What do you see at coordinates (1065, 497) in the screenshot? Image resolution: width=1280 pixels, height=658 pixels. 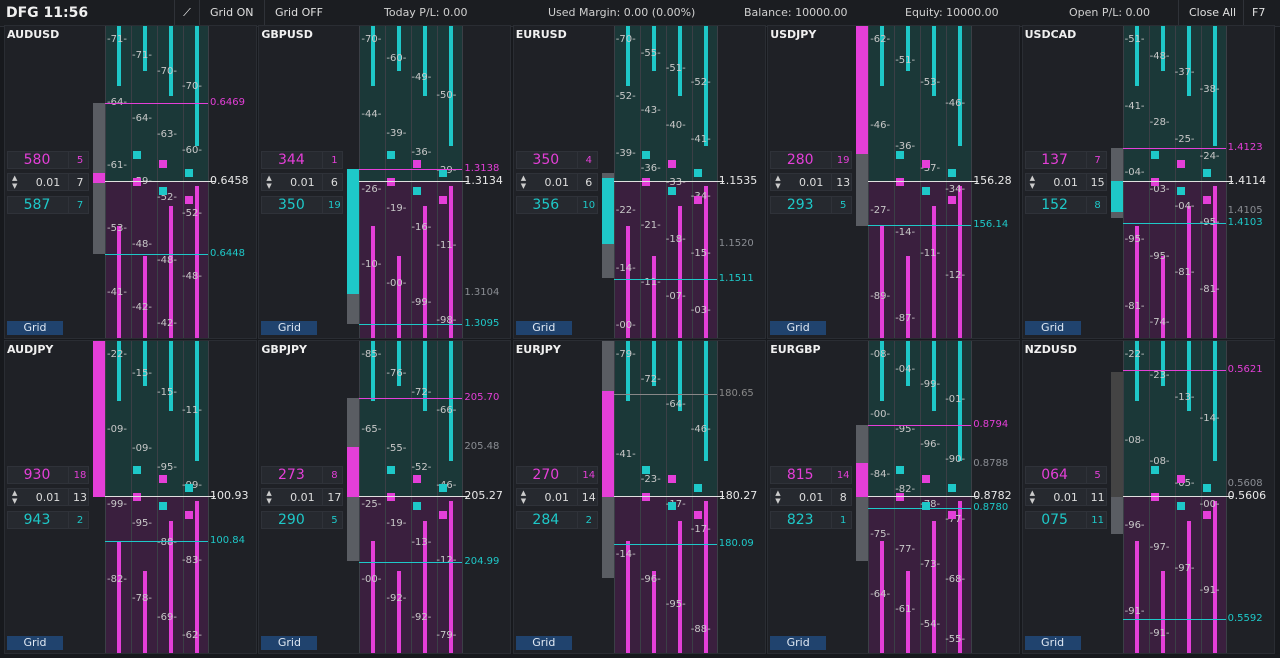 I see `lot-stepper: ▲ ▼ 0.01 11` at bounding box center [1065, 497].